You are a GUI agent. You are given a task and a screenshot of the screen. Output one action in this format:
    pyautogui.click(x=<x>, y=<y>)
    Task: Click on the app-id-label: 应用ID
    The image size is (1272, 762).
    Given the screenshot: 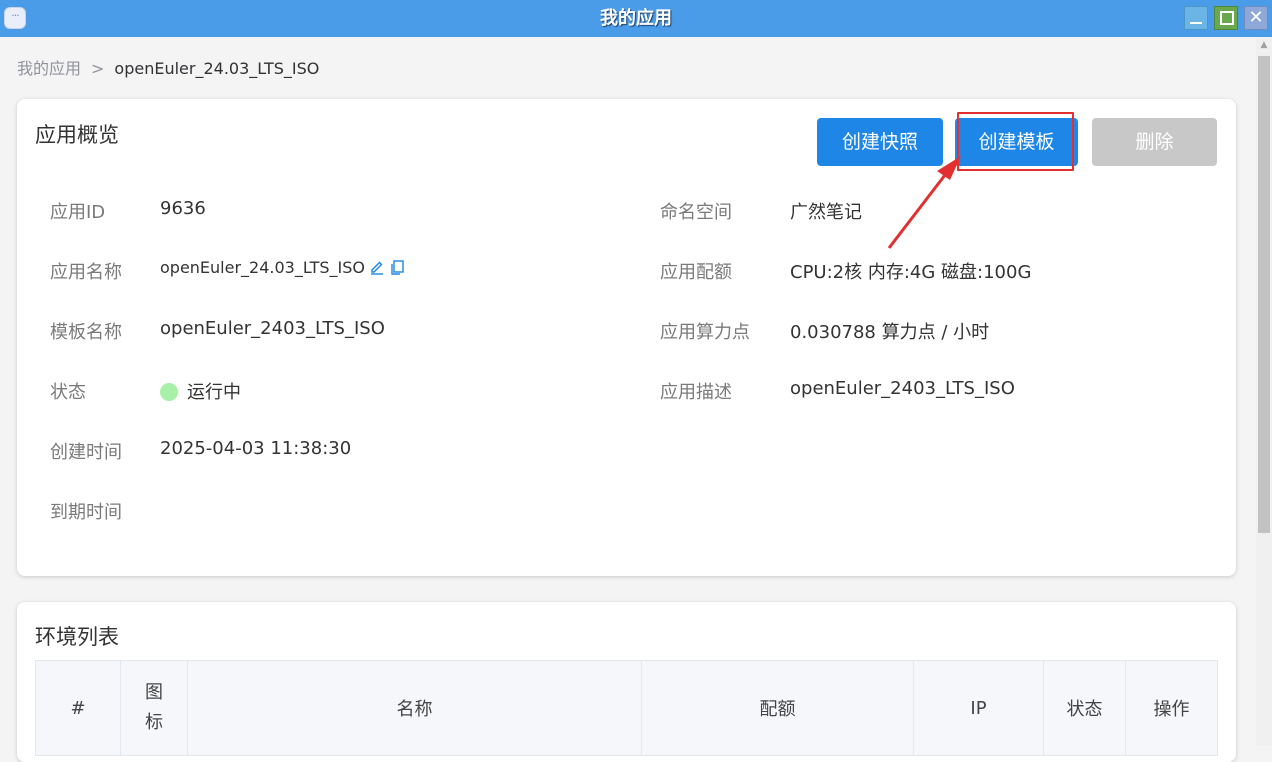 What is the action you would take?
    pyautogui.click(x=78, y=212)
    